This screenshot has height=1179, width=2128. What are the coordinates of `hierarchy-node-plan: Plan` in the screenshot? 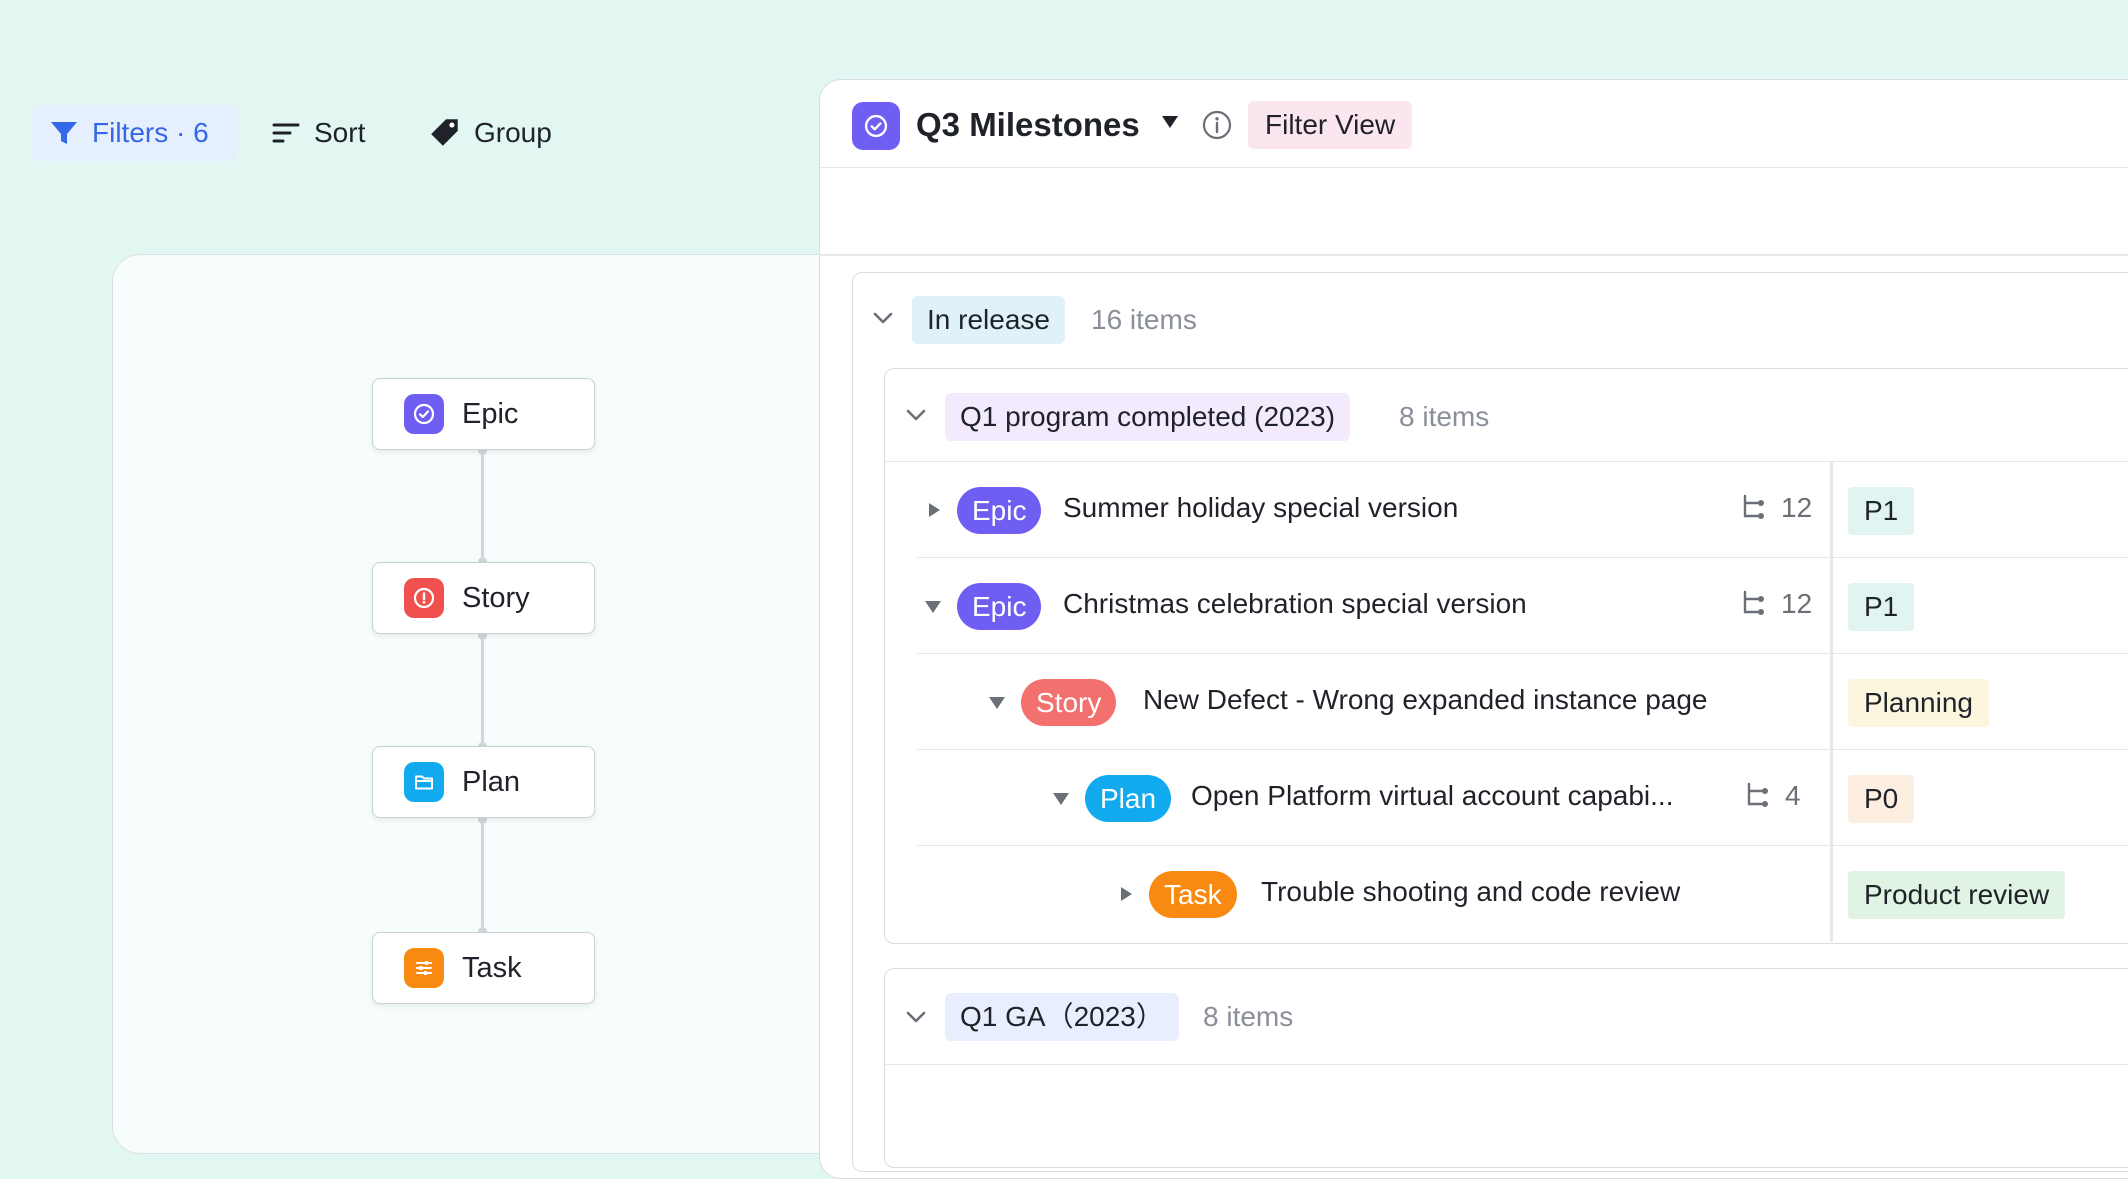 It's located at (483, 782).